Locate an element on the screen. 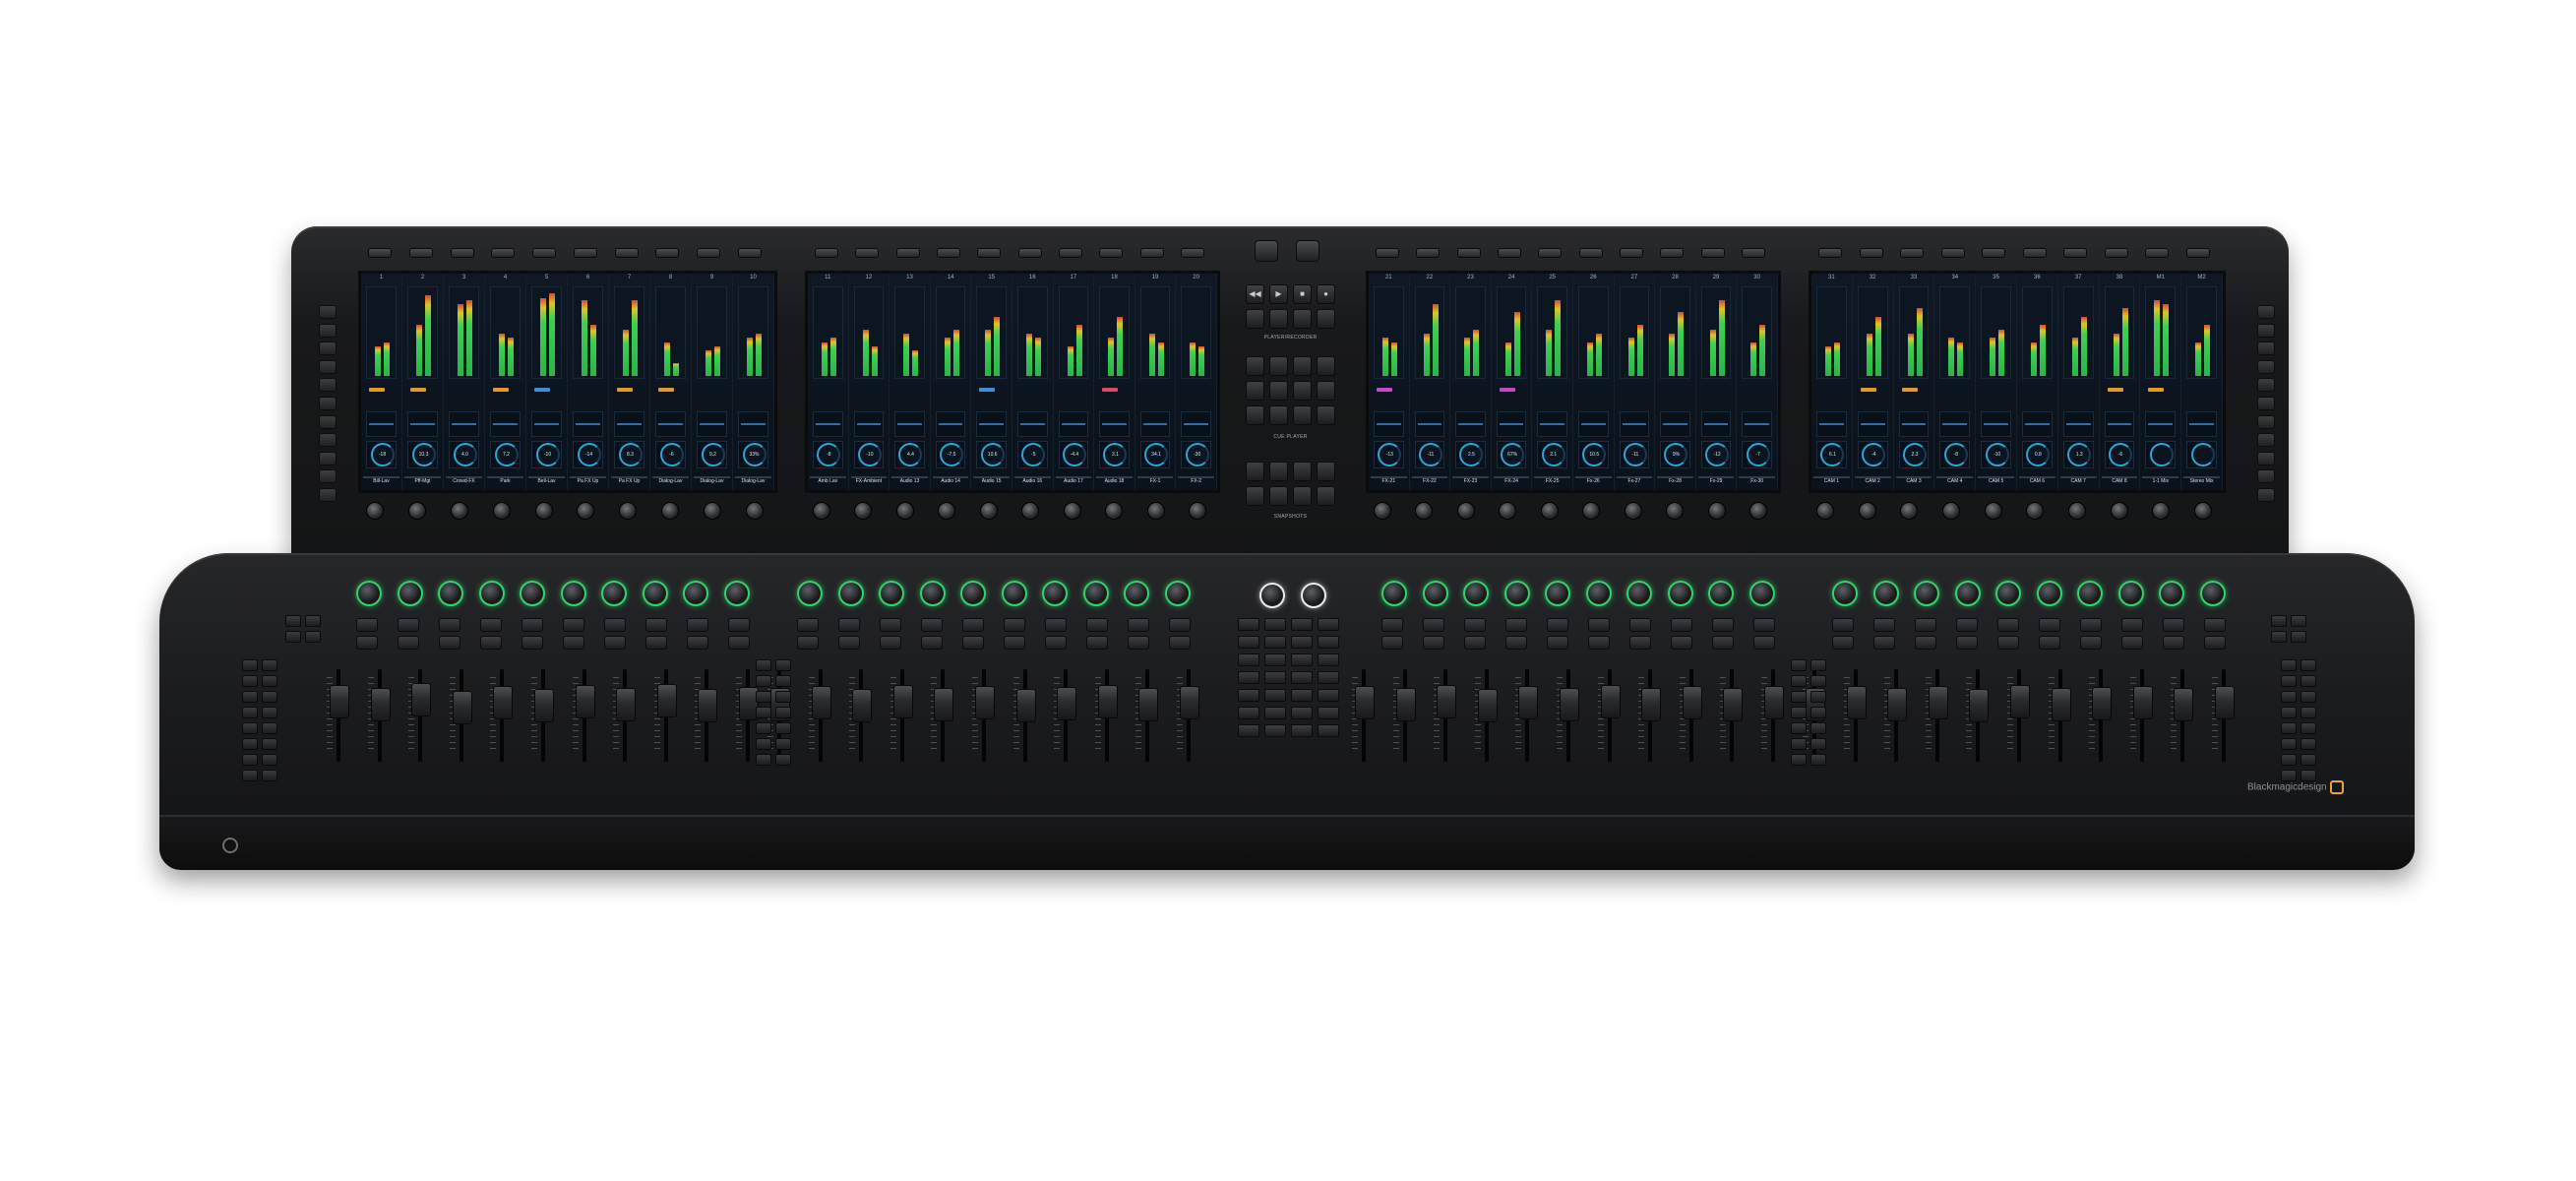 The image size is (2576, 1181). snapshot-key is located at coordinates (1278, 496).